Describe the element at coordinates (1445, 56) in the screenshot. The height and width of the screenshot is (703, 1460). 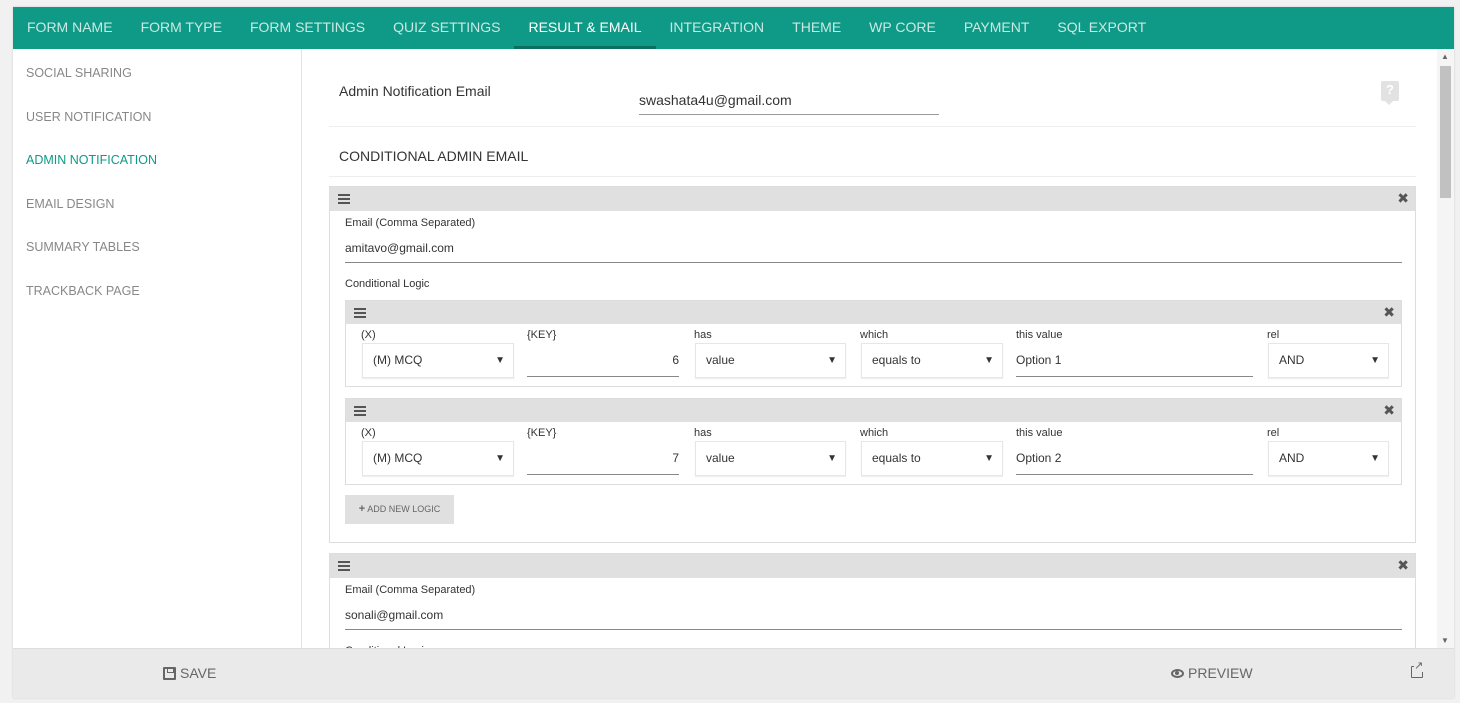
I see `scroll-up-icon: ▲` at that location.